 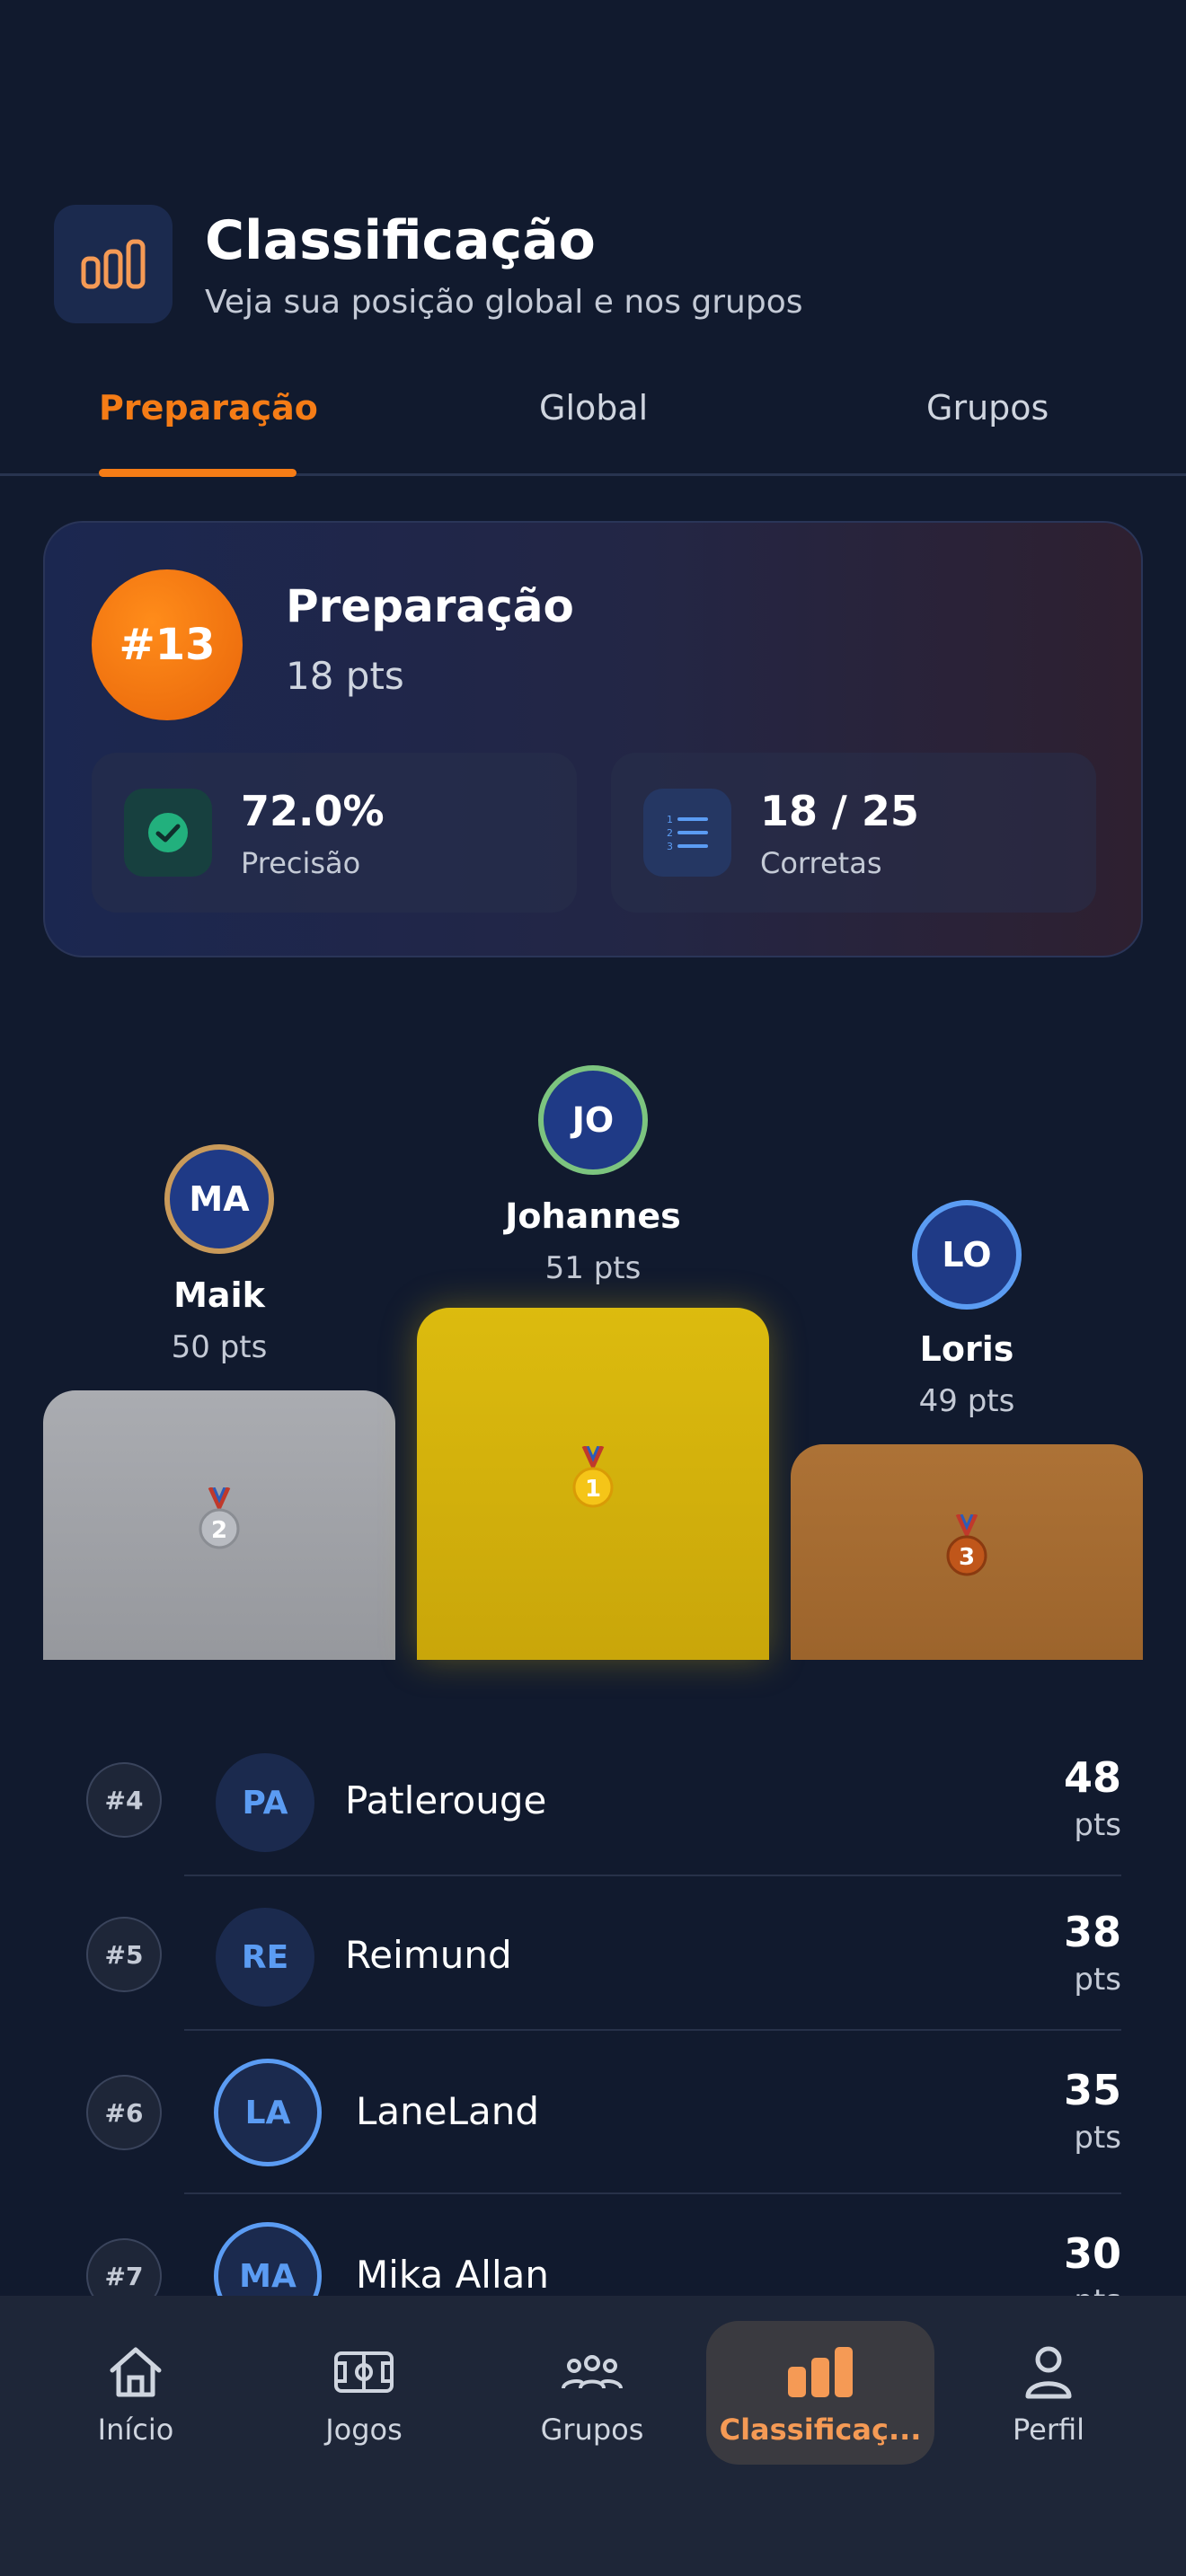 I want to click on nav-grupos: Grupos, so click(x=592, y=2393).